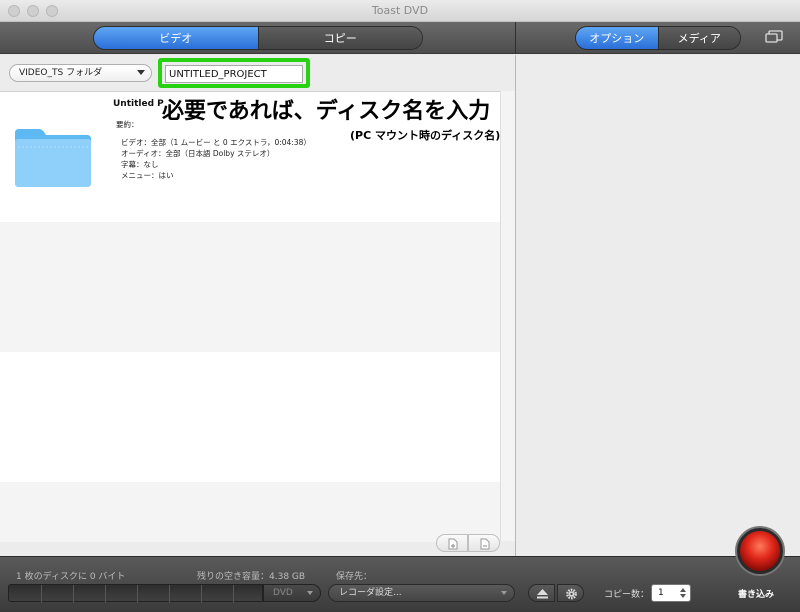 The width and height of the screenshot is (800, 612). Describe the element at coordinates (251, 577) in the screenshot. I see `free-space-text: 残りの空き容量：4.38 GB` at that location.